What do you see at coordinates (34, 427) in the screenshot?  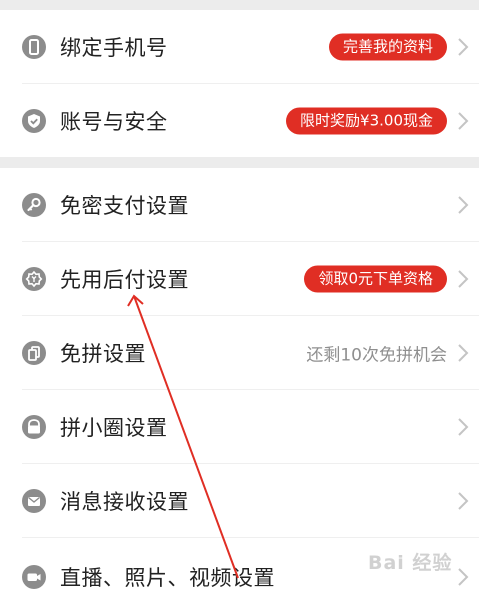 I see `bag-icon` at bounding box center [34, 427].